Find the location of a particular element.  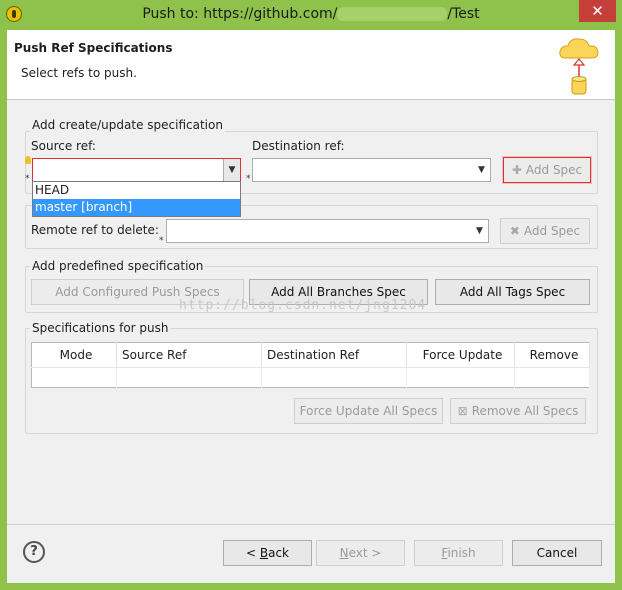

column-remove: Remove is located at coordinates (552, 355).